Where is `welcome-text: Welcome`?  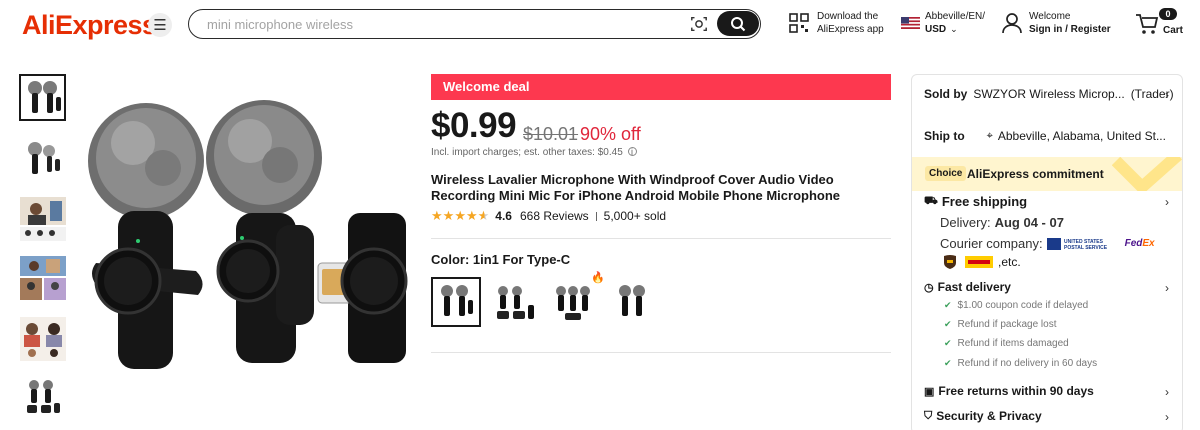 welcome-text: Welcome is located at coordinates (1050, 16).